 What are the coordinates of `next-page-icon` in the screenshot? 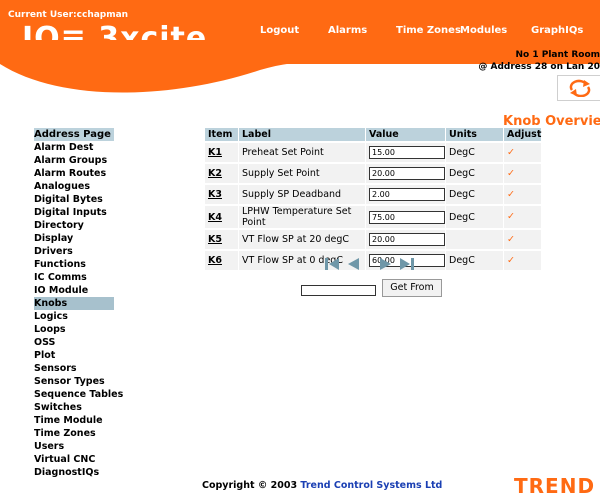 It's located at (386, 264).